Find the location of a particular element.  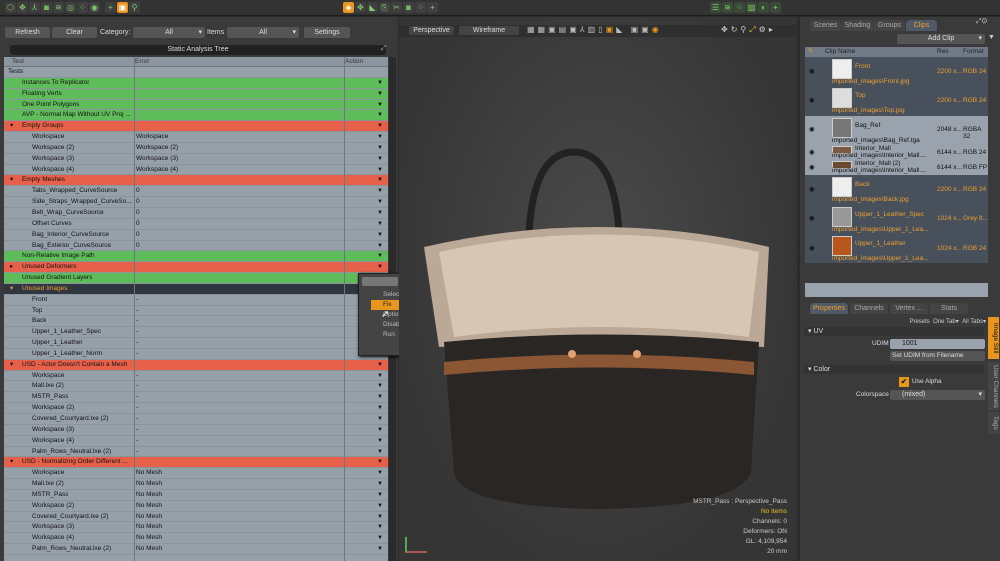

layers-icon: ≋ is located at coordinates (727, 7).